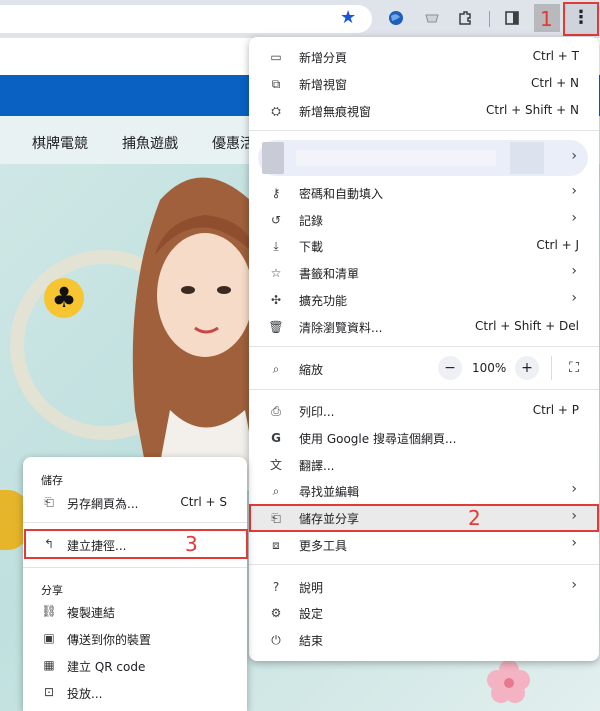  I want to click on history-icon: ↺, so click(276, 220).